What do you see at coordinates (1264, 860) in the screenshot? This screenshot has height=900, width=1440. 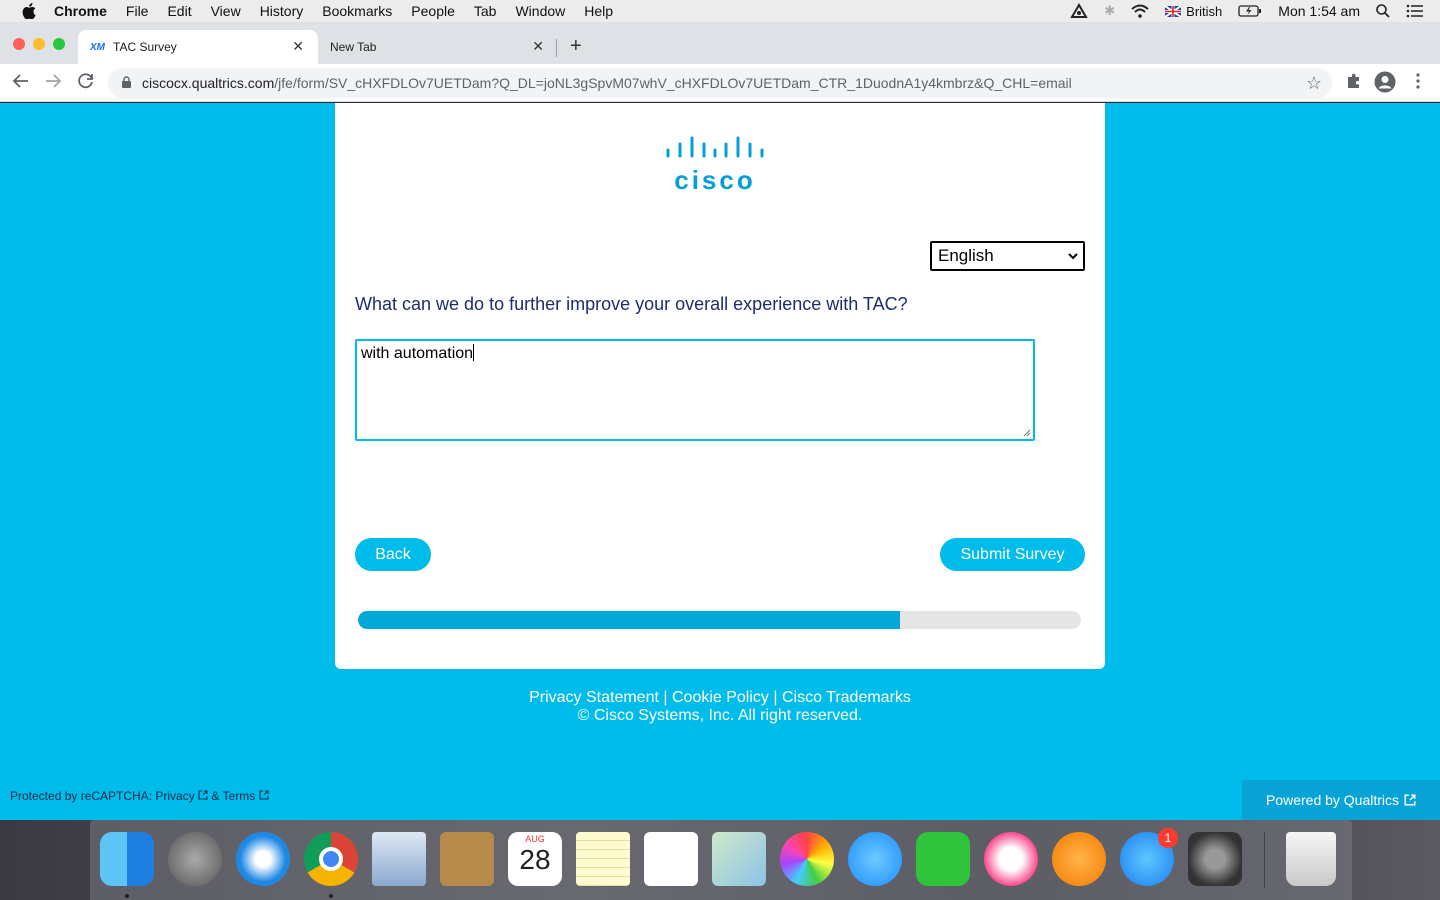 I see `dock-separator` at bounding box center [1264, 860].